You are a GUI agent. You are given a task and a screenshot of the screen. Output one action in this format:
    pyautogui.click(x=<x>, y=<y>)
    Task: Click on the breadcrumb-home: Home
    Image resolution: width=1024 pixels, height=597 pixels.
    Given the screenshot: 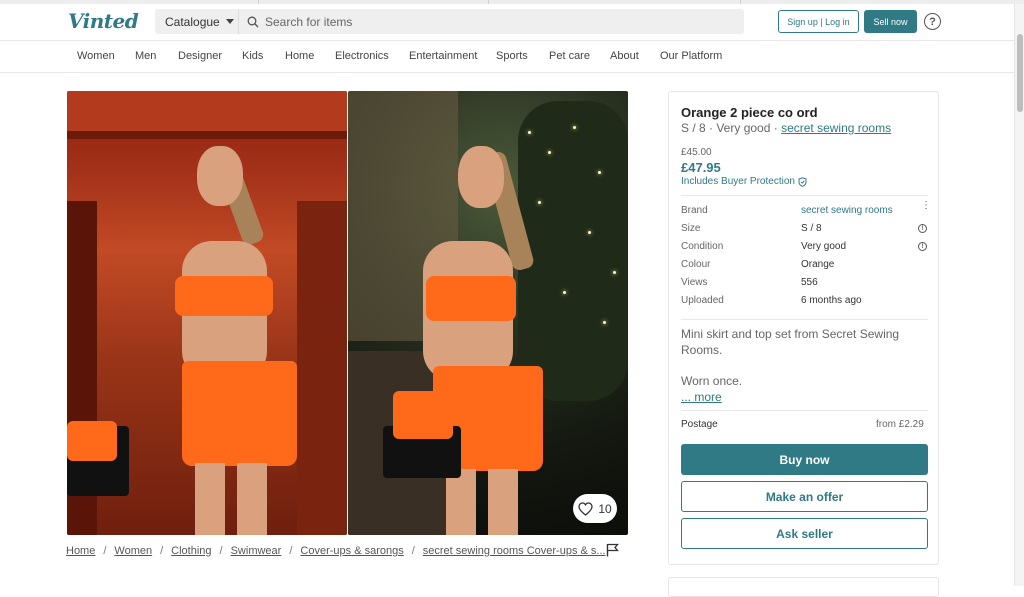 What is the action you would take?
    pyautogui.click(x=80, y=551)
    